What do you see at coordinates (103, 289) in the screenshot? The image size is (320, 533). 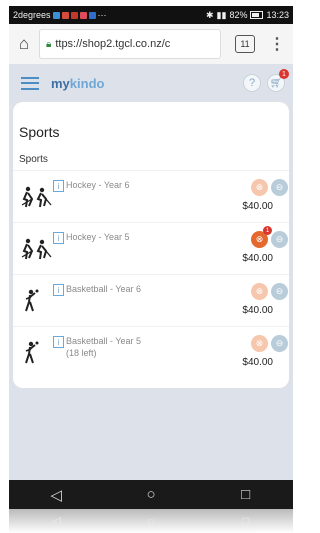 I see `item-name: Basketball - Year 6` at bounding box center [103, 289].